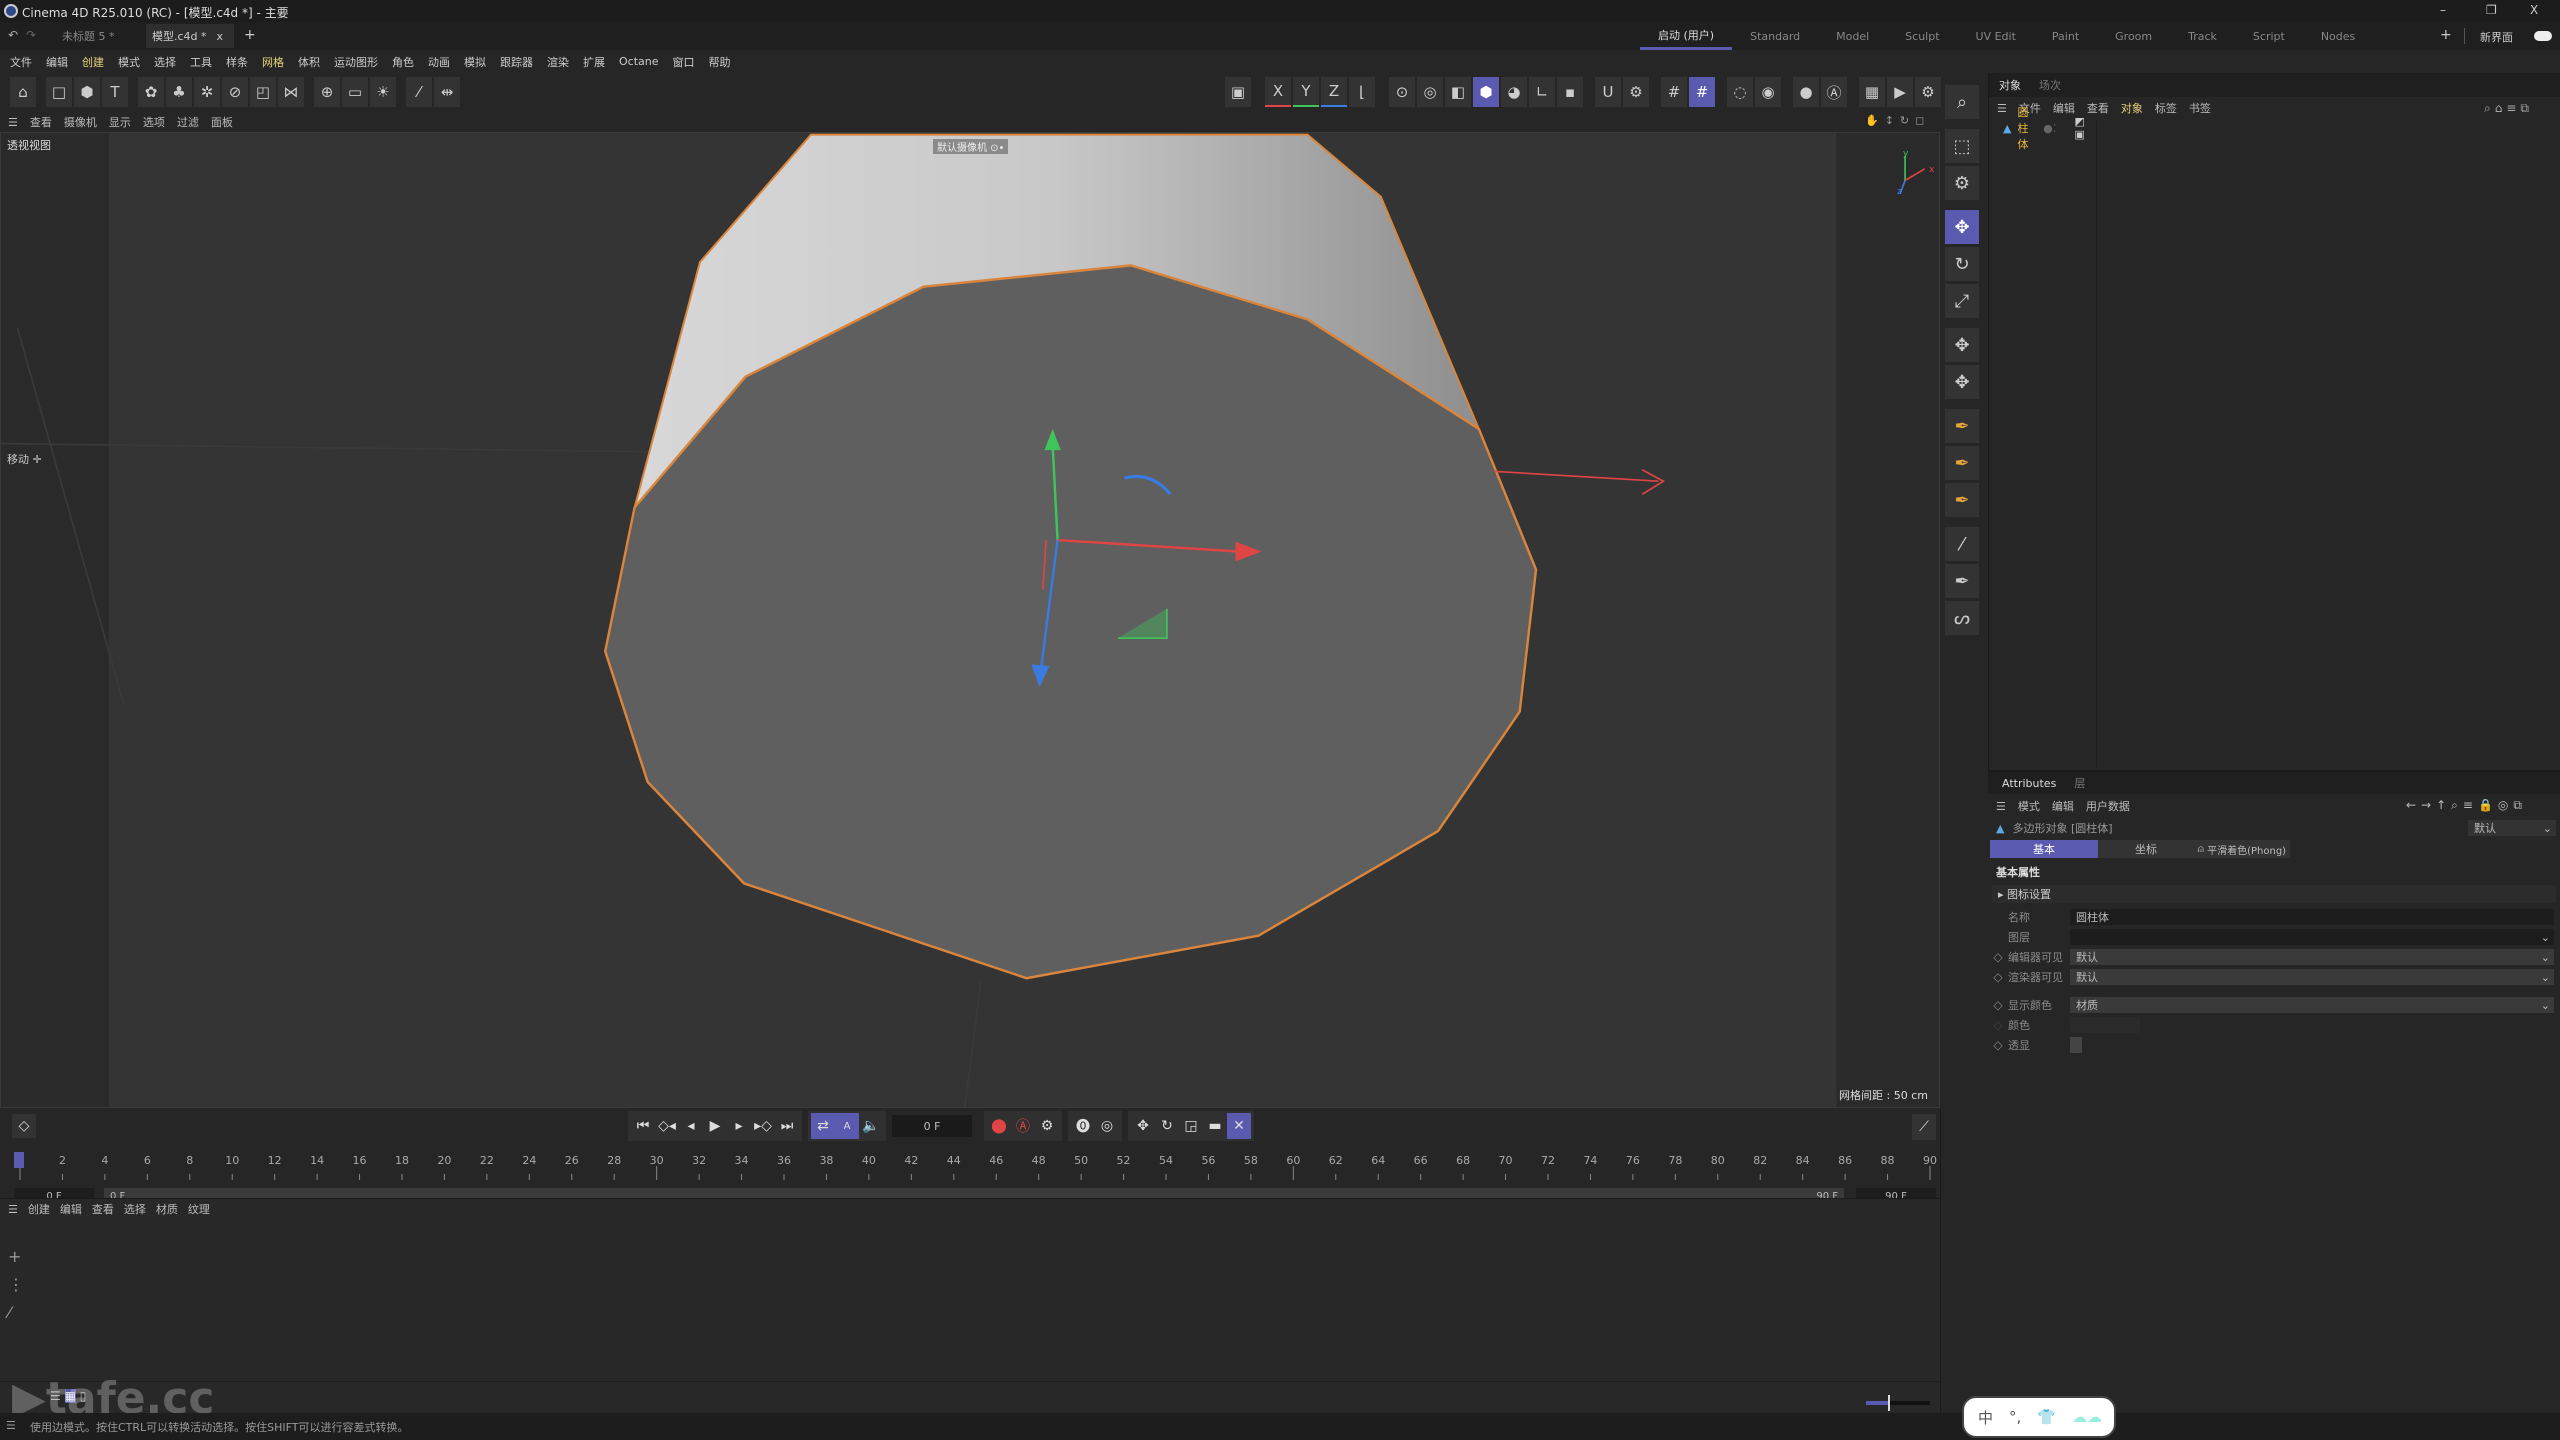  I want to click on cloner-icon: ♣, so click(179, 92).